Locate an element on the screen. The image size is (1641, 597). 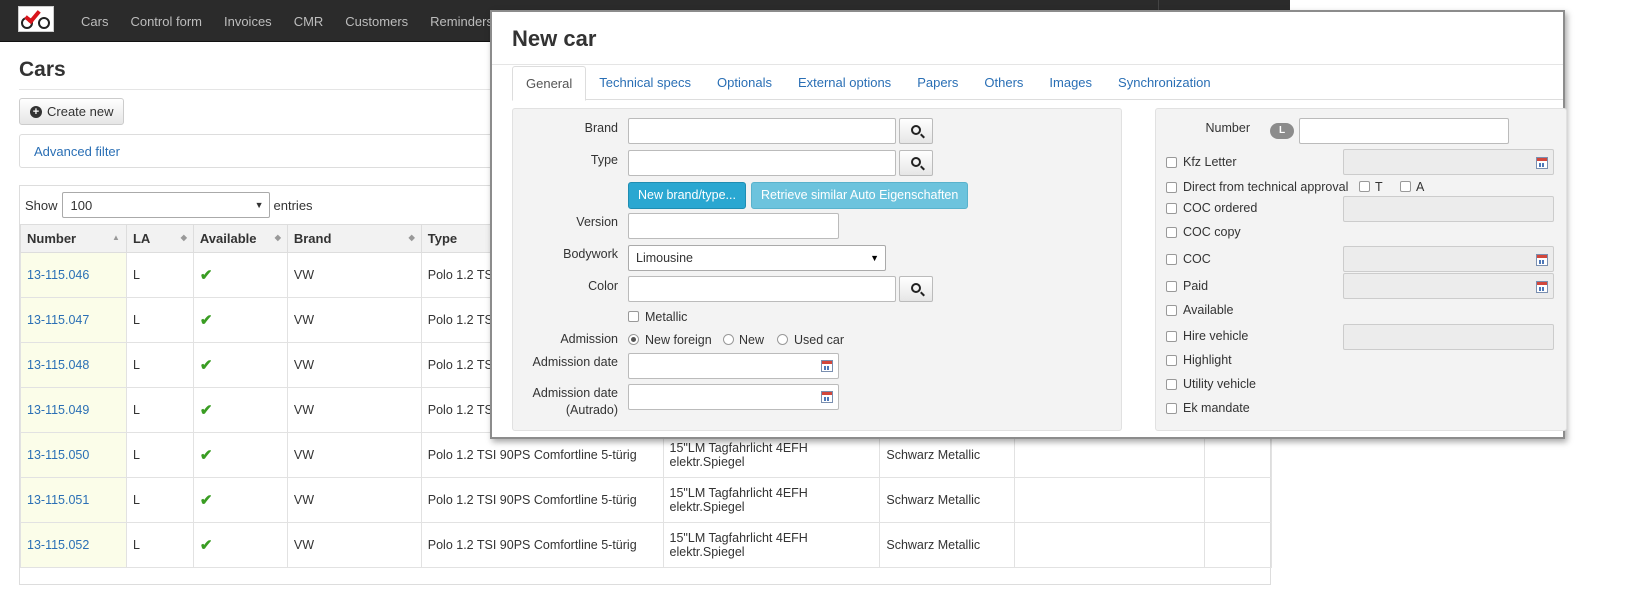
cell-type: Polo 1.2 TSI 90PS Comfortline 5-türig is located at coordinates (542, 500).